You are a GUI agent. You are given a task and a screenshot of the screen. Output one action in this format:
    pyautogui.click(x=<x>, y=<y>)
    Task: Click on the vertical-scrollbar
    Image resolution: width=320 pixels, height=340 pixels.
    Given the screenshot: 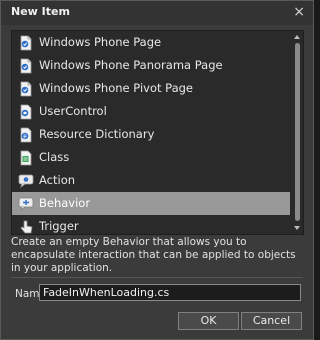 What is the action you would take?
    pyautogui.click(x=297, y=132)
    